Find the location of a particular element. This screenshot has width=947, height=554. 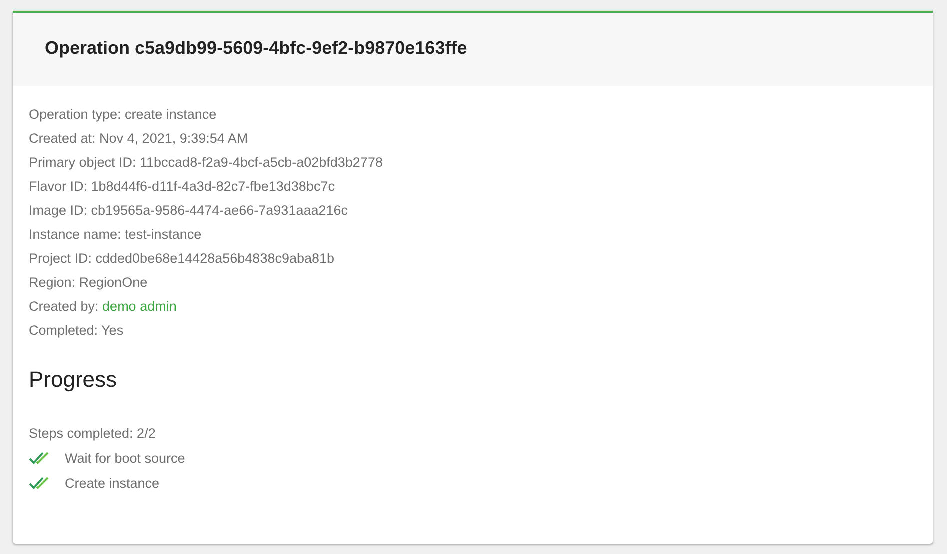

step-label: Create instance is located at coordinates (112, 483).